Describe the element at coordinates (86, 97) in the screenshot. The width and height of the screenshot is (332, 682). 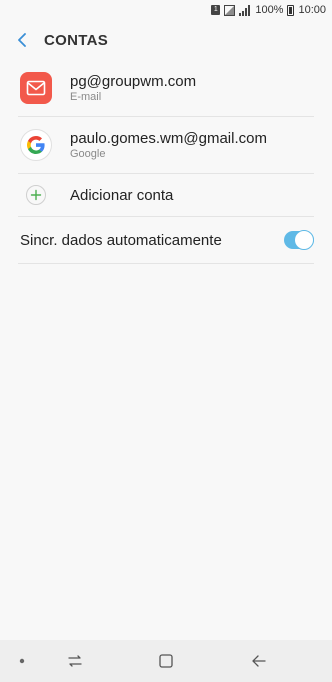
I see `account-type: E-mail` at that location.